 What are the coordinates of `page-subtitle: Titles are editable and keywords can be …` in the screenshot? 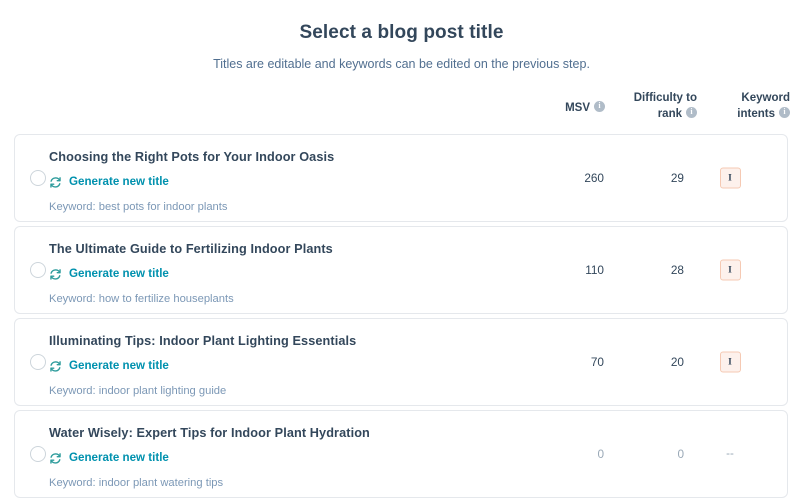 It's located at (401, 64).